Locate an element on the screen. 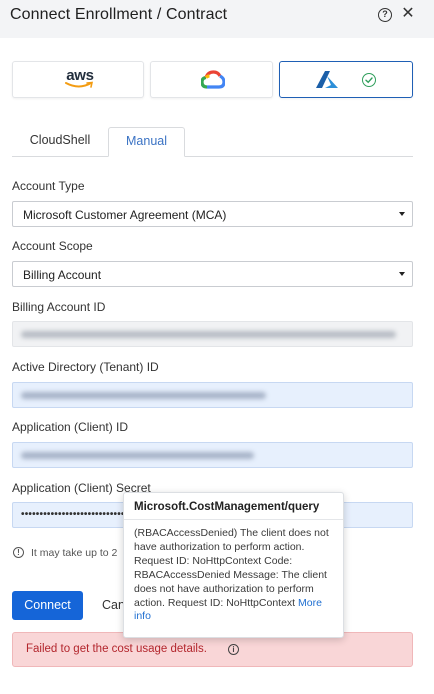 Image resolution: width=434 pixels, height=694 pixels. tab-divider is located at coordinates (212, 156).